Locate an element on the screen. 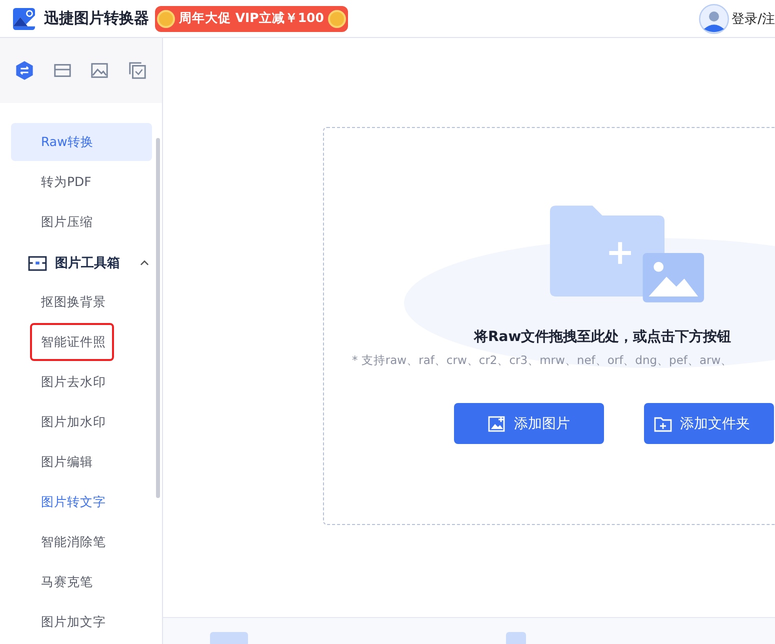 This screenshot has height=644, width=775. app-logo-icon is located at coordinates (24, 19).